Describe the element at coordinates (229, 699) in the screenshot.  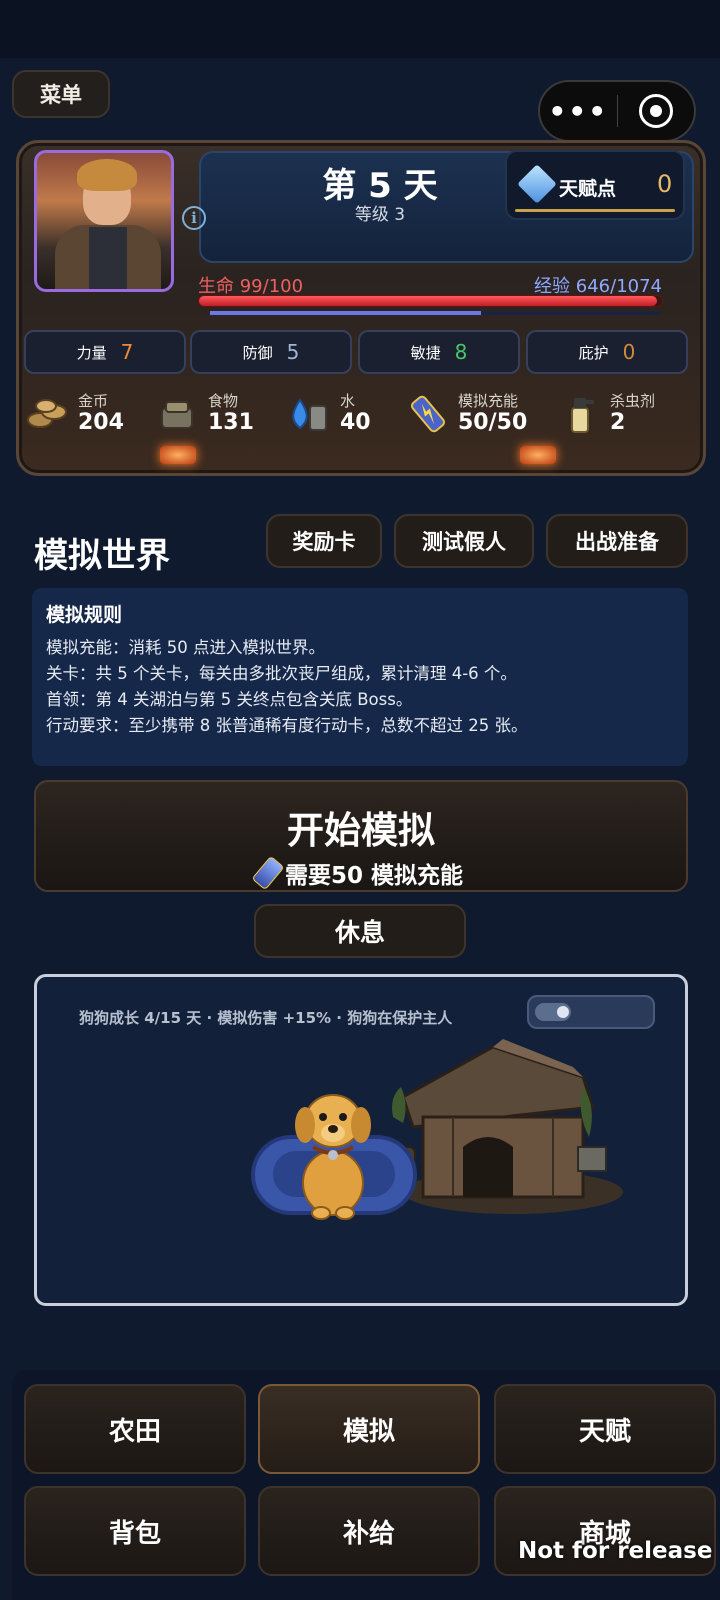
I see `rules-line: 首领：第 4 关湖泊与第 5 关终点包含关底 Boss。` at that location.